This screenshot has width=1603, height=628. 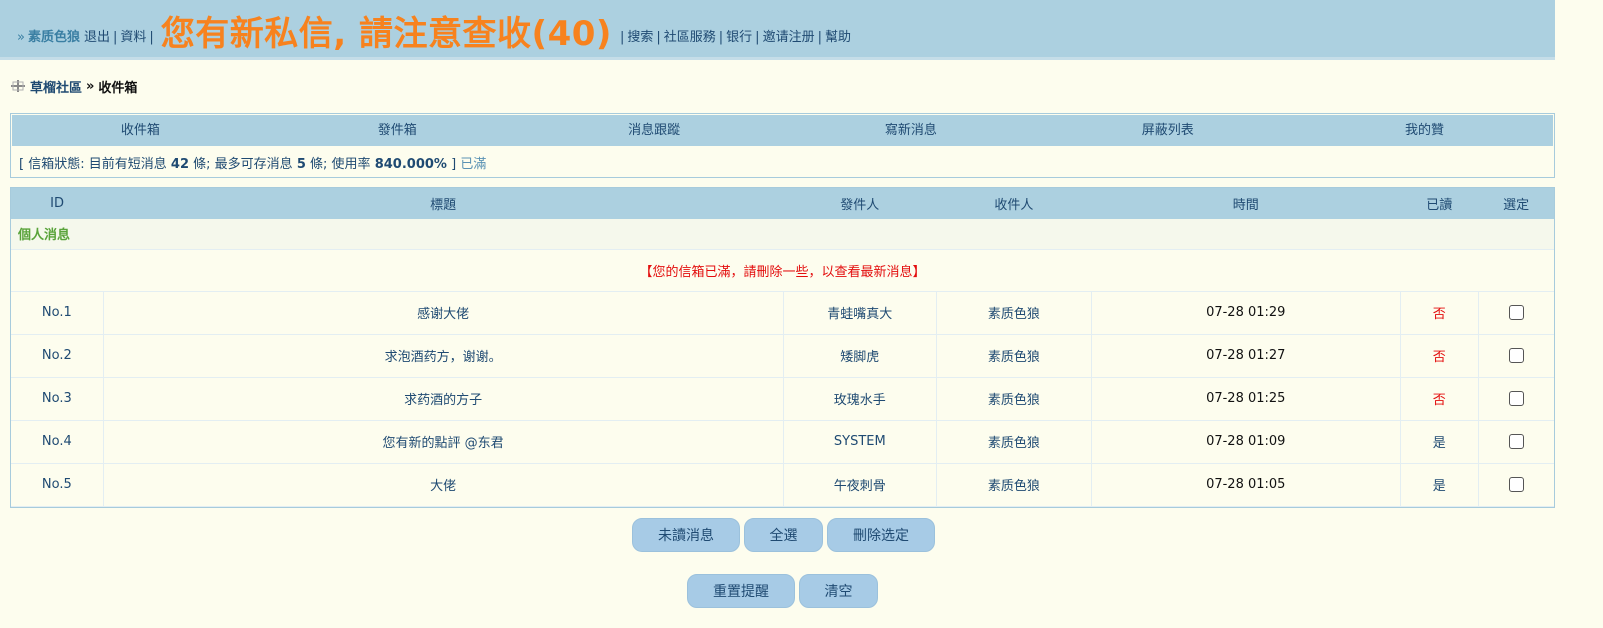 I want to click on status-text-max: 最多可存消息, so click(x=253, y=164).